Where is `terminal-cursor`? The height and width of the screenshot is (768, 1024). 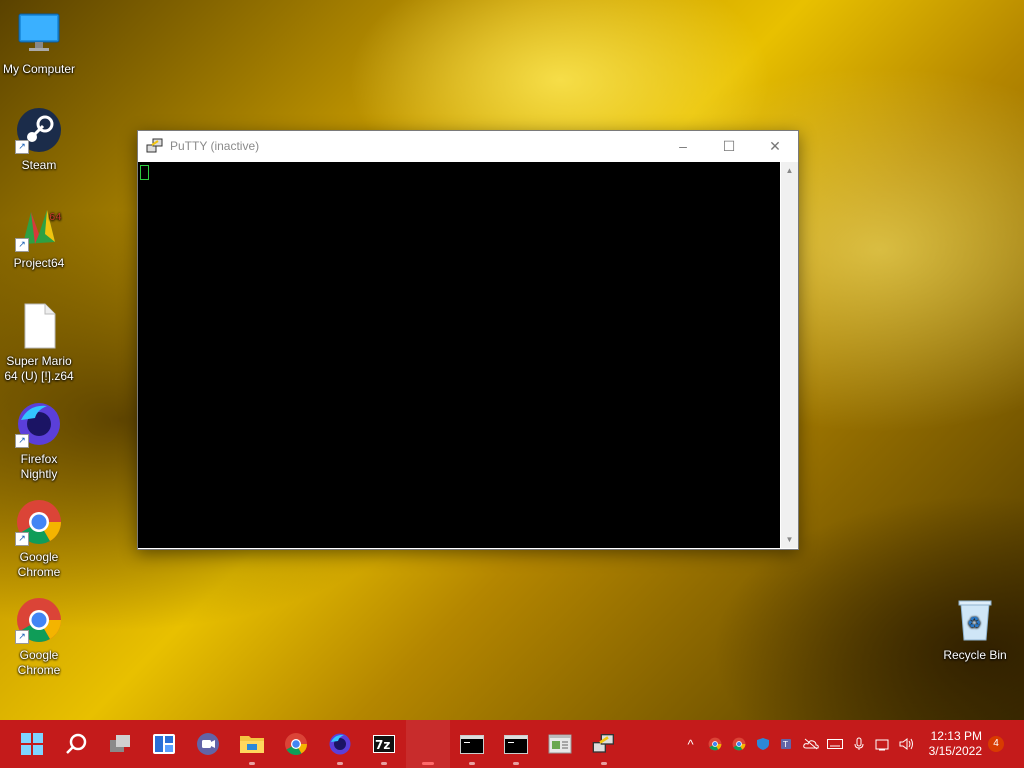
terminal-cursor is located at coordinates (144, 172).